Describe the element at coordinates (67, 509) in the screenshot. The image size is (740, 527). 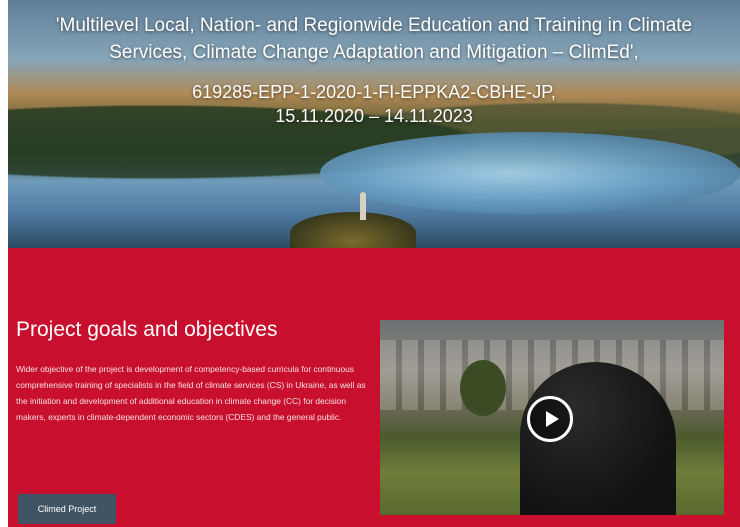
I see `climed-project-button: Climed Project` at that location.